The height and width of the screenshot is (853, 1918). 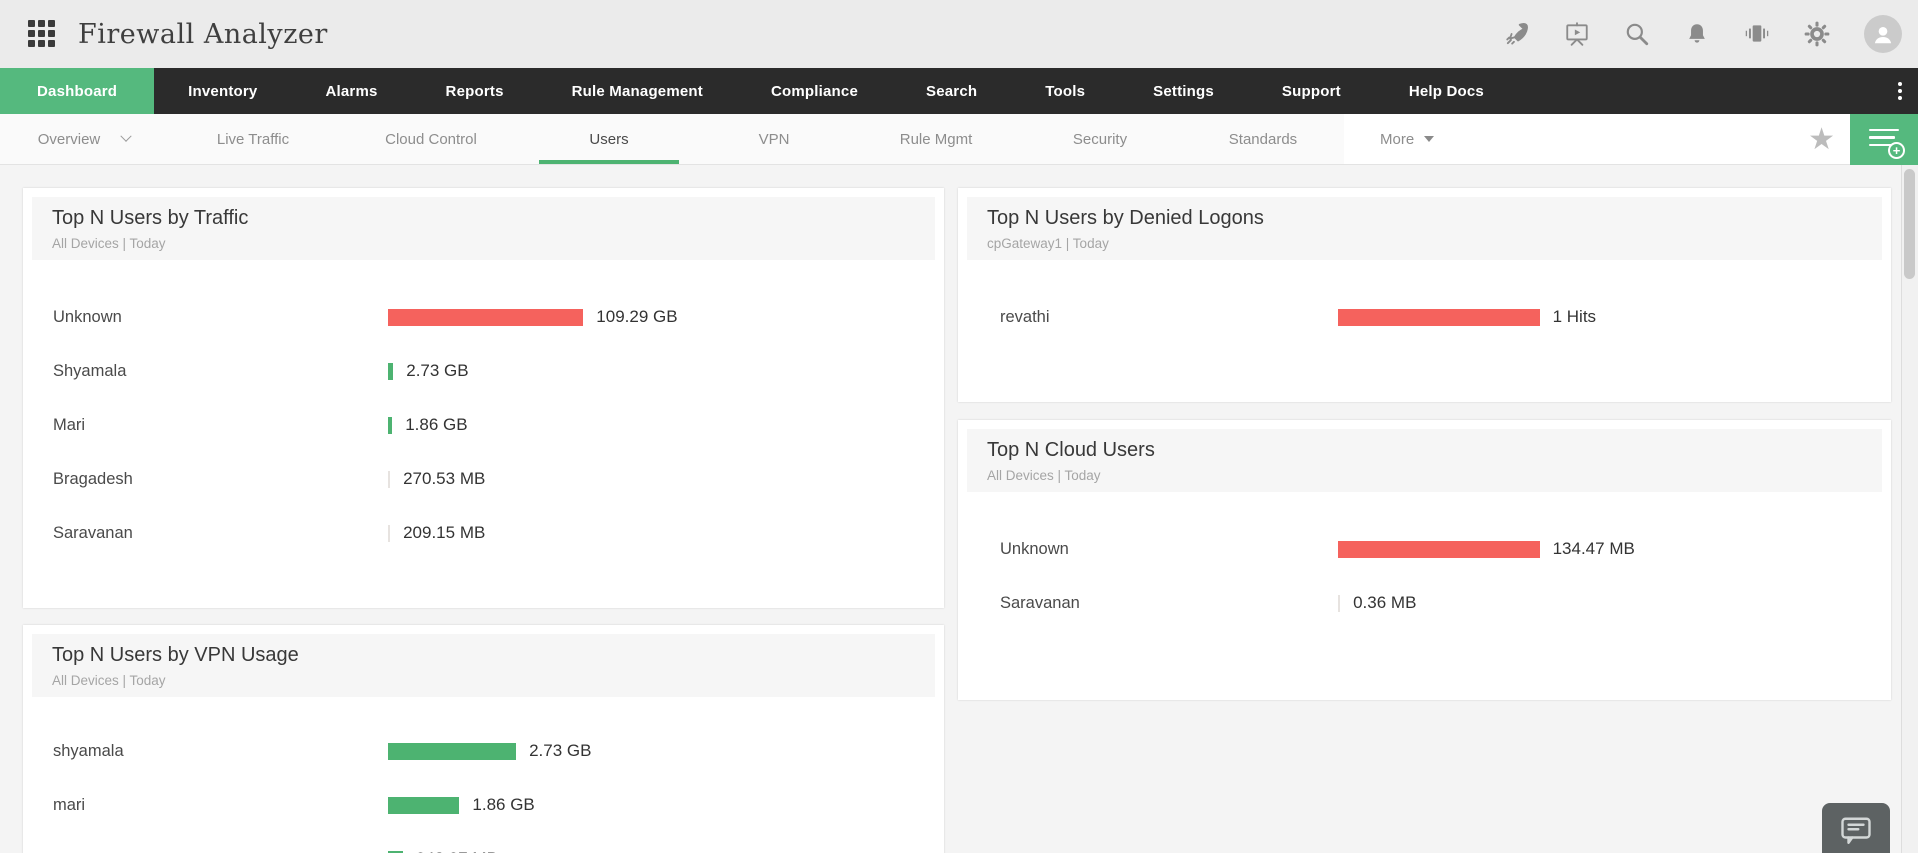 I want to click on value-label: 0.36 MB, so click(x=1385, y=602).